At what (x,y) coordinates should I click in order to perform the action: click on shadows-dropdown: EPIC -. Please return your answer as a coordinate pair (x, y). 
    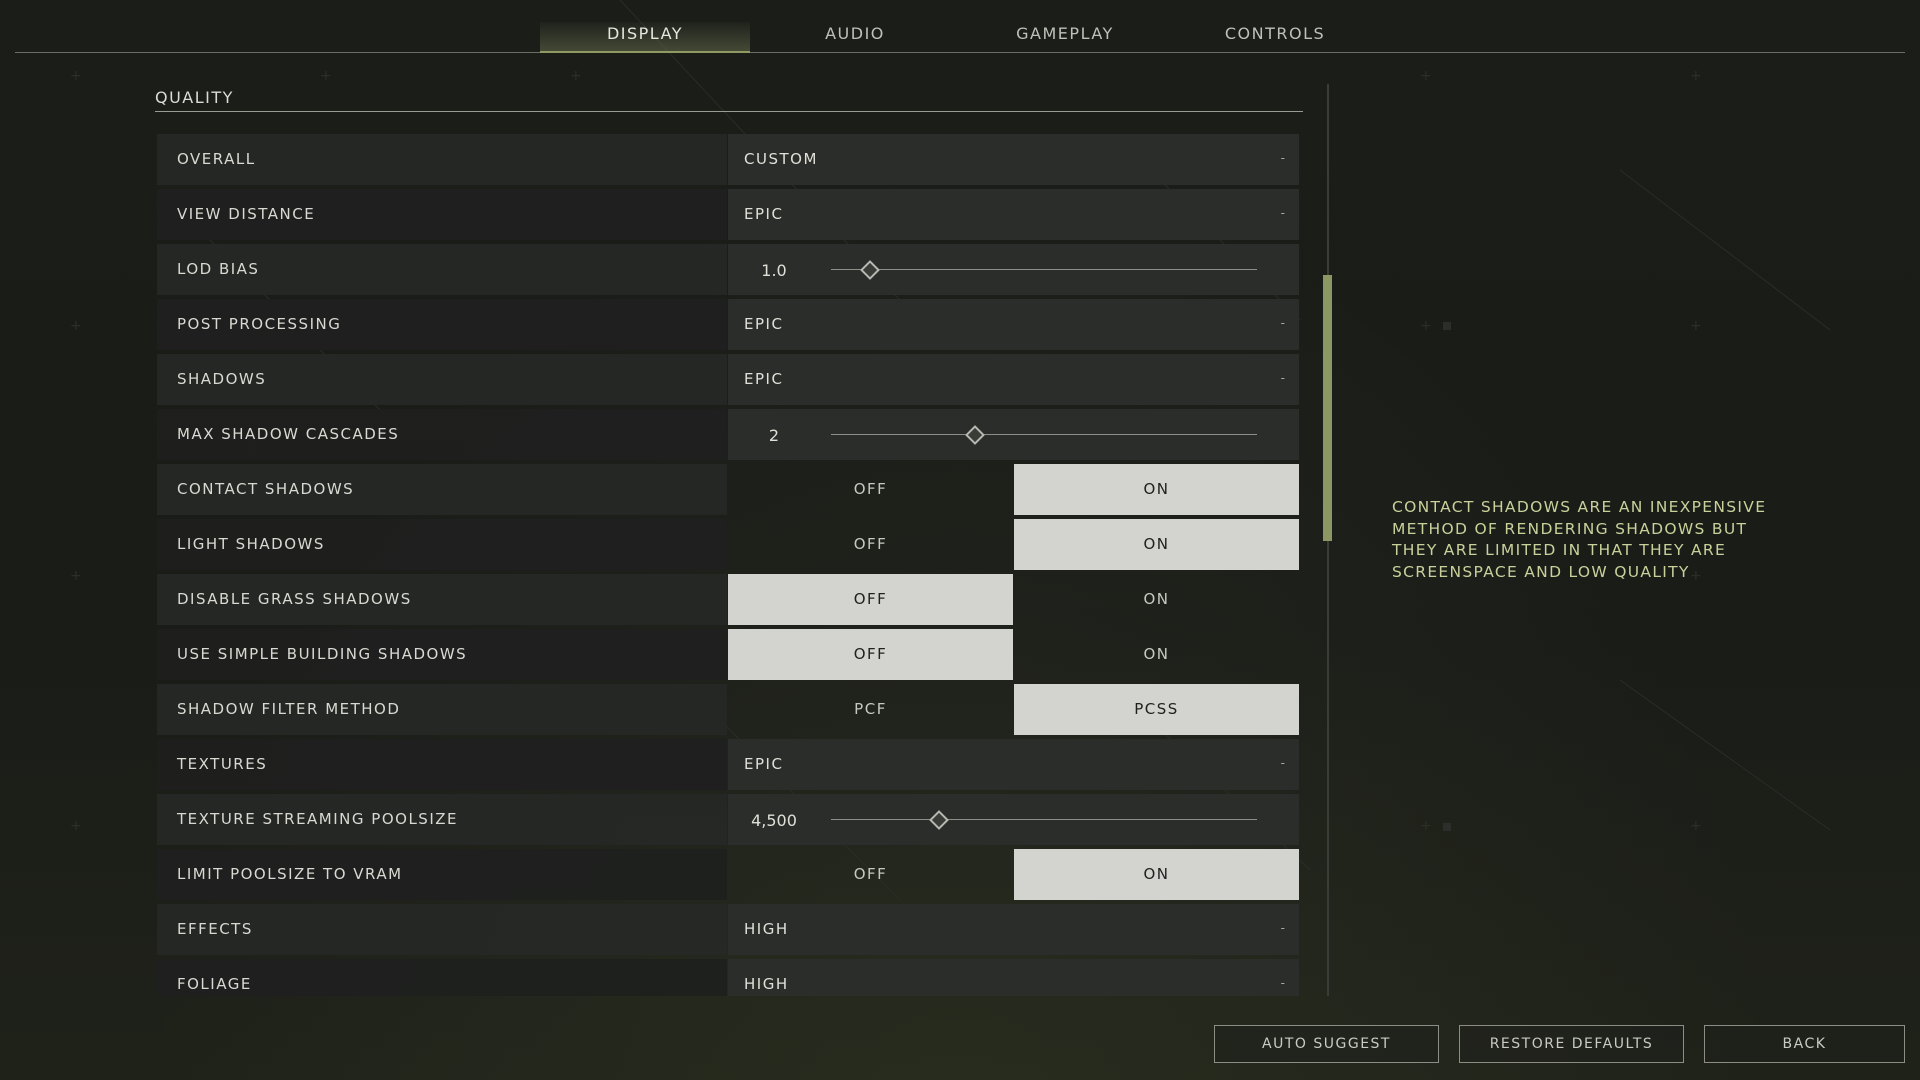
    Looking at the image, I should click on (1013, 379).